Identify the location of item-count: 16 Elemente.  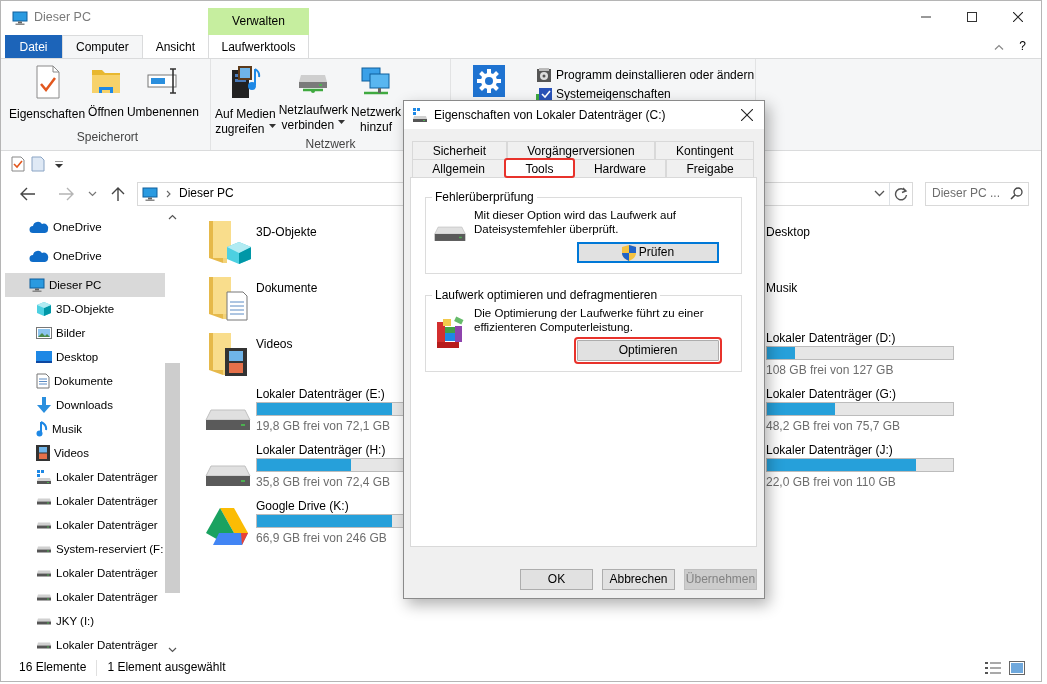
(53, 667).